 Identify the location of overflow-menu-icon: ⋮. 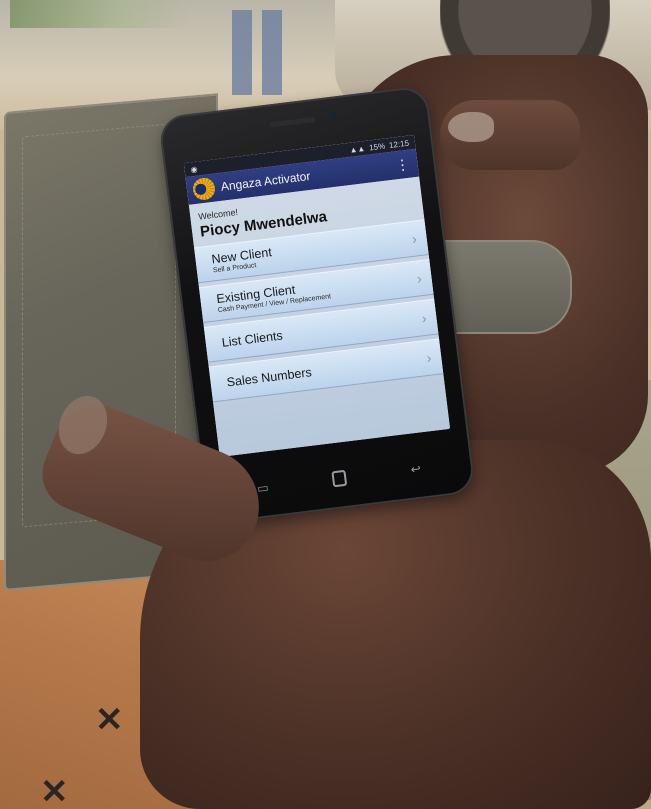
(403, 165).